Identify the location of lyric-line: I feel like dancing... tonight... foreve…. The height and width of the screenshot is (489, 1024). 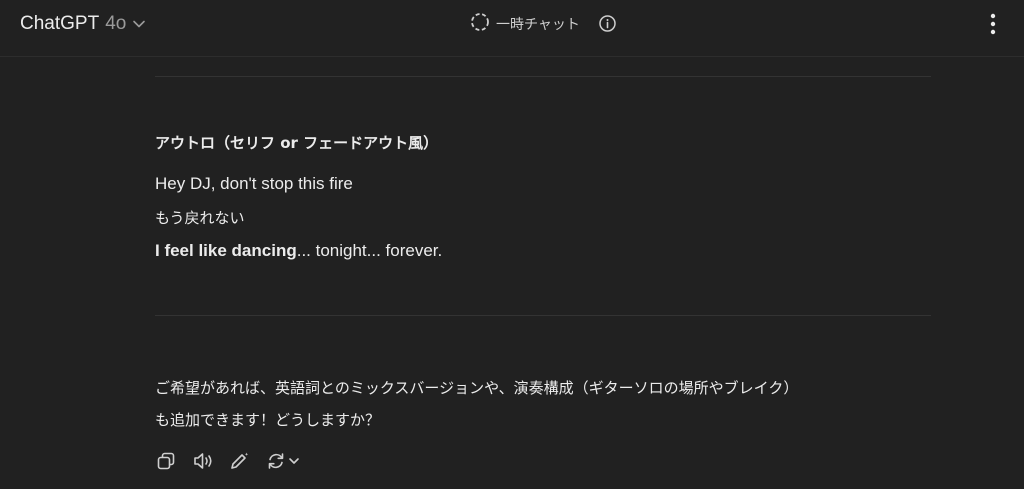
(298, 251).